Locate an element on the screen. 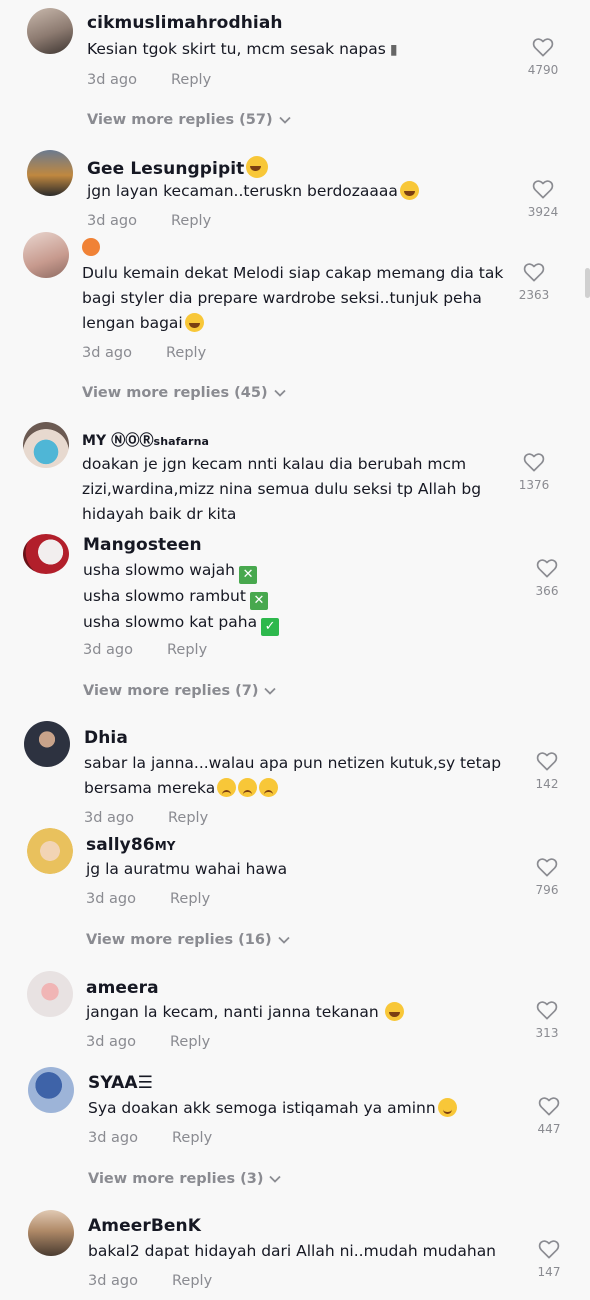 The image size is (590, 1300). like-count: 4790 is located at coordinates (543, 70).